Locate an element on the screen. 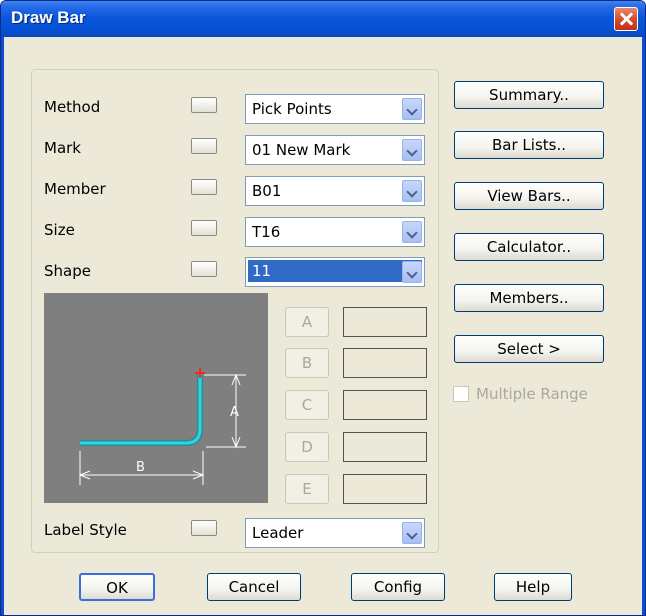 This screenshot has width=646, height=616. member-value: B01 is located at coordinates (267, 191).